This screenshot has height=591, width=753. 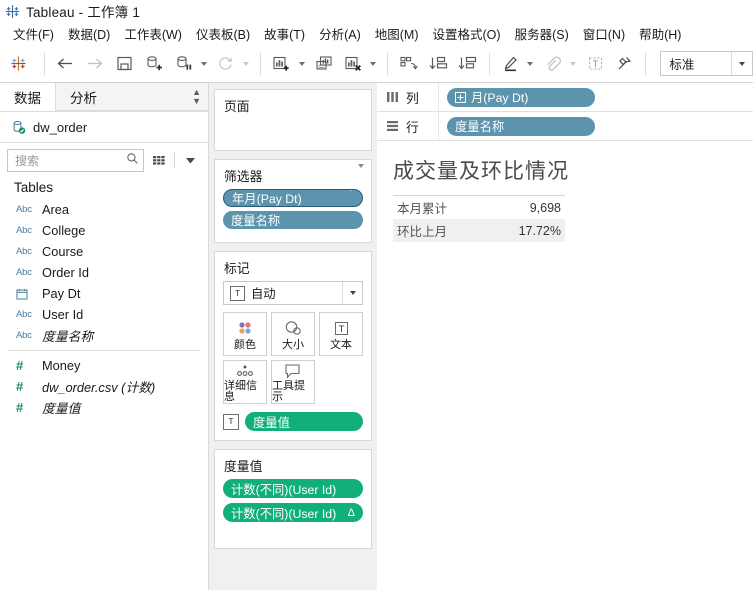 I want to click on field-user-id: Abc User Id, so click(x=104, y=314).